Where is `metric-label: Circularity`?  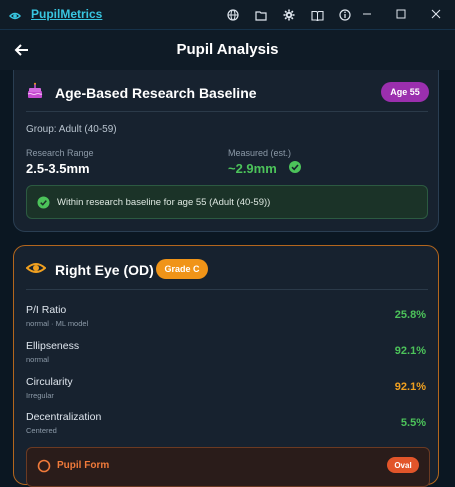 metric-label: Circularity is located at coordinates (49, 382).